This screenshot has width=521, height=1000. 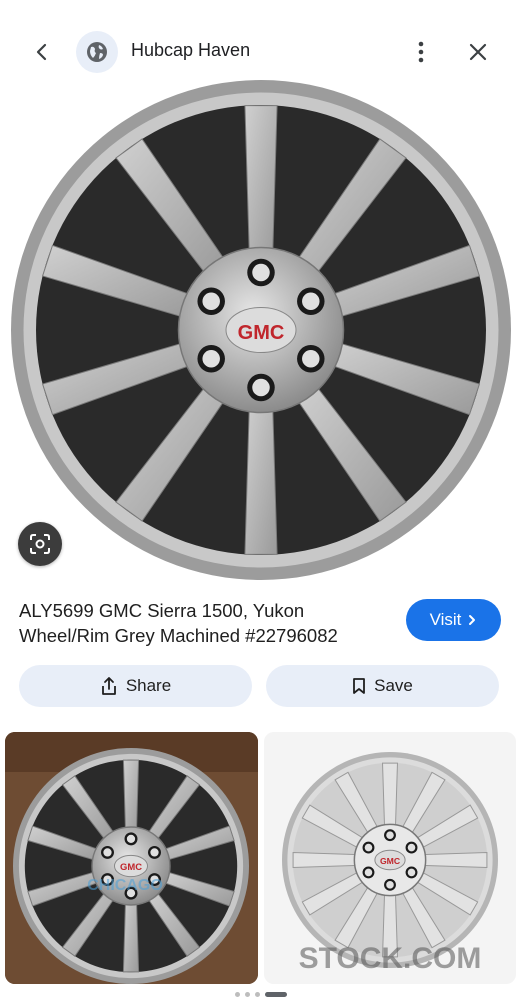 What do you see at coordinates (190, 50) in the screenshot?
I see `site-name: Hubcap Haven` at bounding box center [190, 50].